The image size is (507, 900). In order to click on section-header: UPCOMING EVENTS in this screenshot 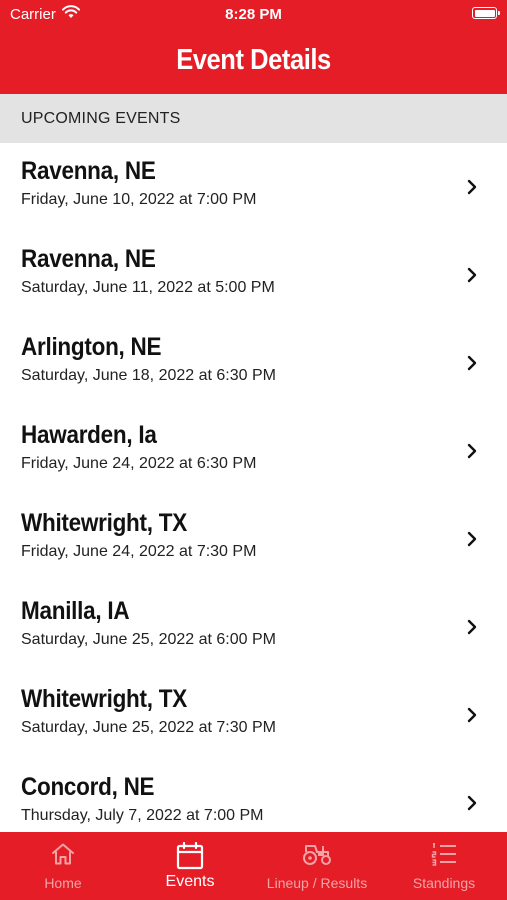, I will do `click(253, 118)`.